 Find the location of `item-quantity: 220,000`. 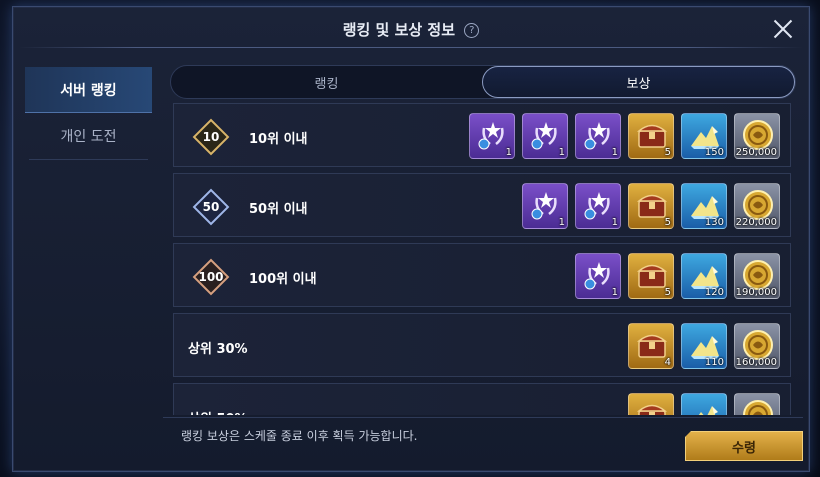

item-quantity: 220,000 is located at coordinates (756, 222).